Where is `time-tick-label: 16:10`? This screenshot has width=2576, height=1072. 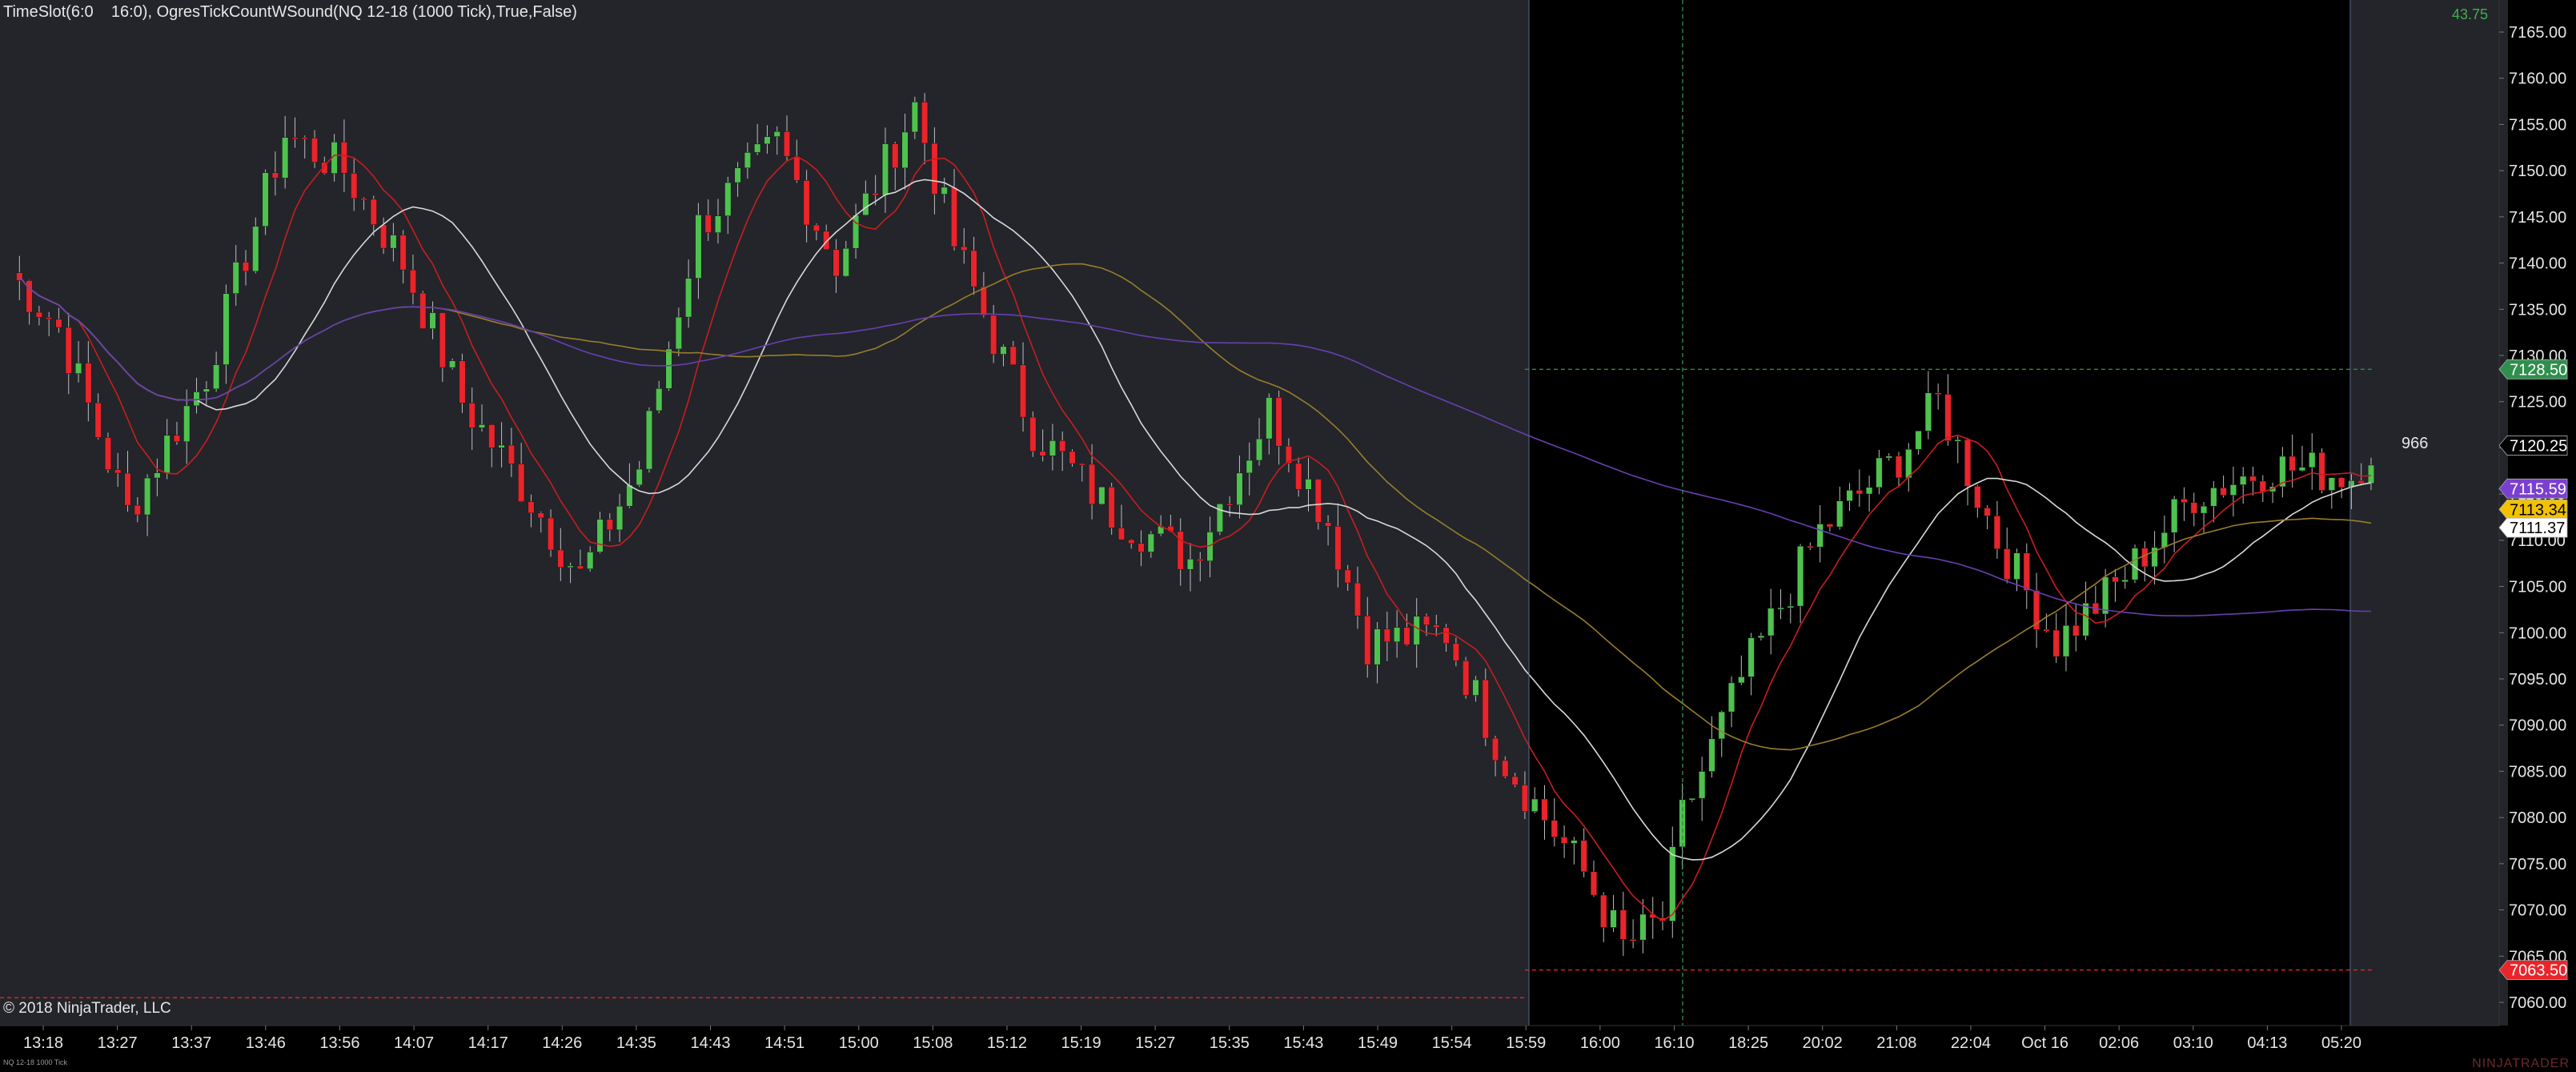 time-tick-label: 16:10 is located at coordinates (1674, 1043).